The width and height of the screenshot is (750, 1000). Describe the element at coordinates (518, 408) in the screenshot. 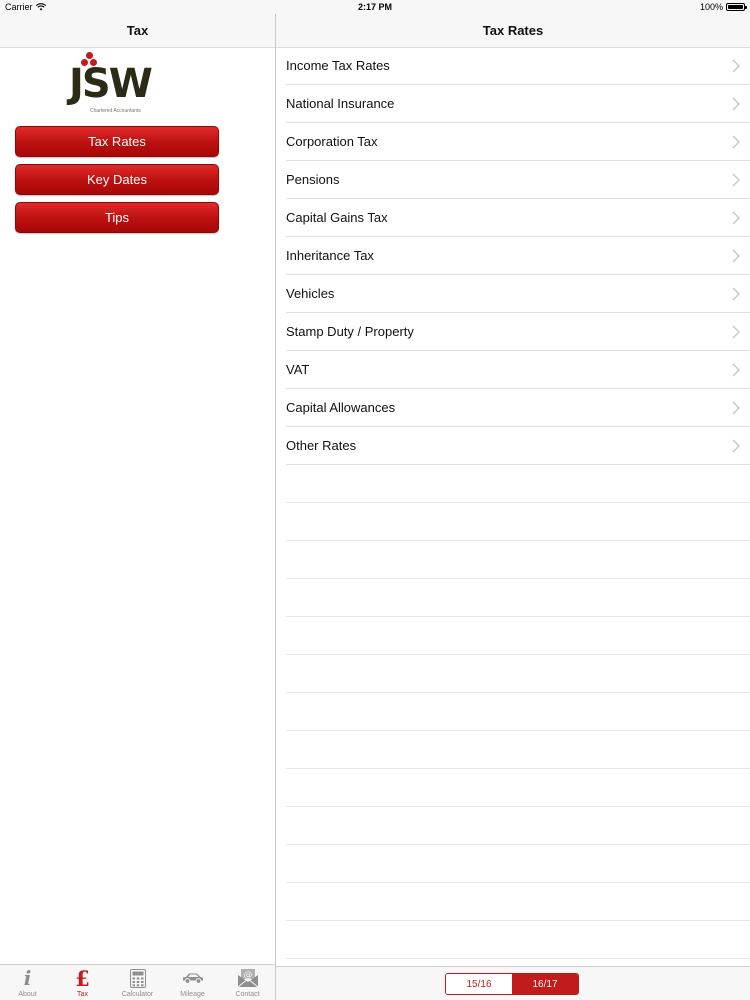

I see `list-item-capital-allowances: Capital Allowances` at that location.